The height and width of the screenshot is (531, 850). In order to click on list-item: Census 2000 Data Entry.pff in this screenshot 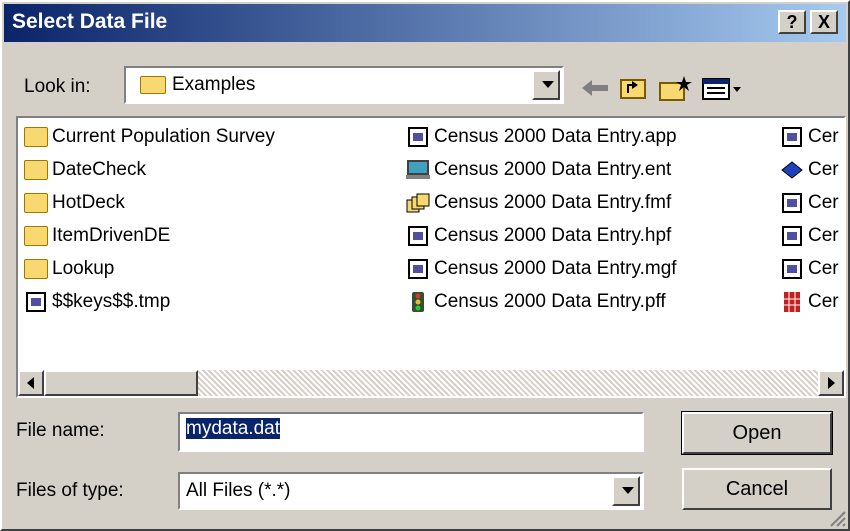, I will do `click(536, 302)`.